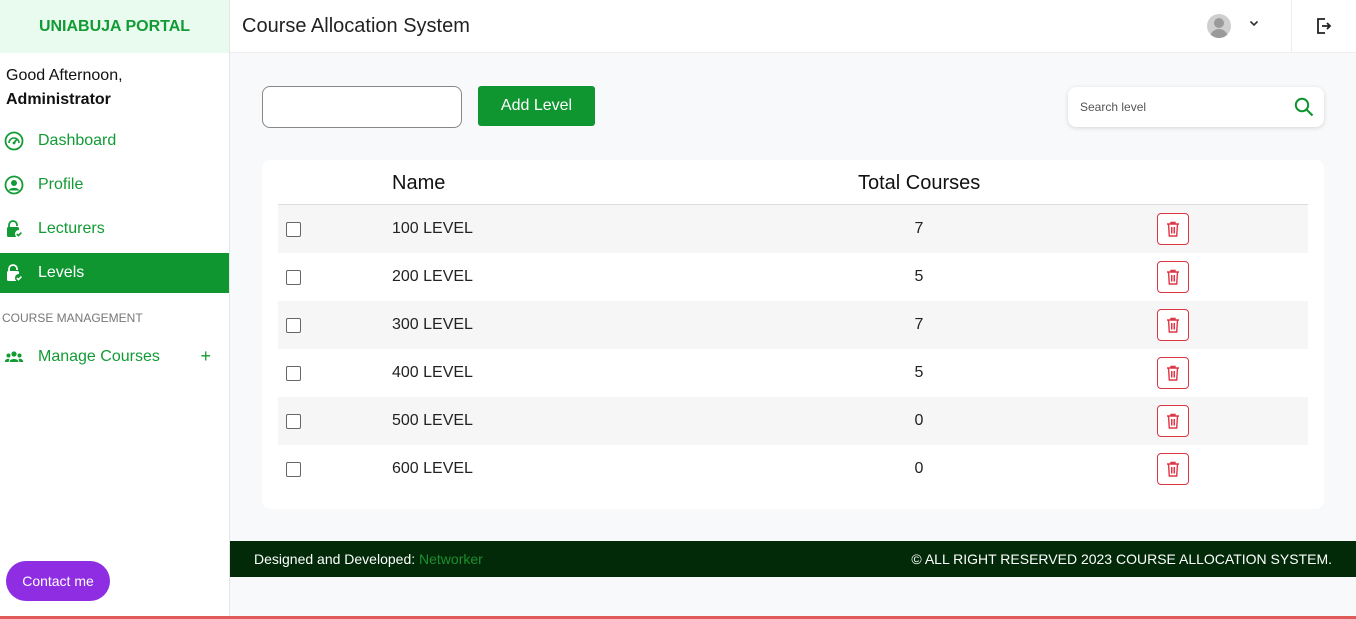 The image size is (1356, 619). I want to click on contact-me-button: Contact me, so click(58, 581).